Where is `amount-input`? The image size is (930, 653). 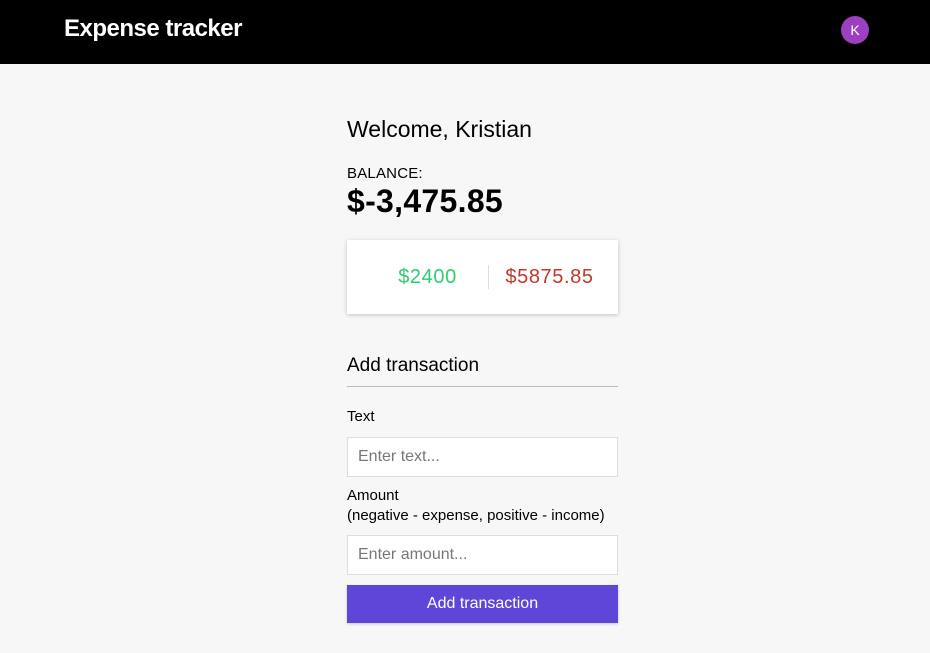
amount-input is located at coordinates (482, 555).